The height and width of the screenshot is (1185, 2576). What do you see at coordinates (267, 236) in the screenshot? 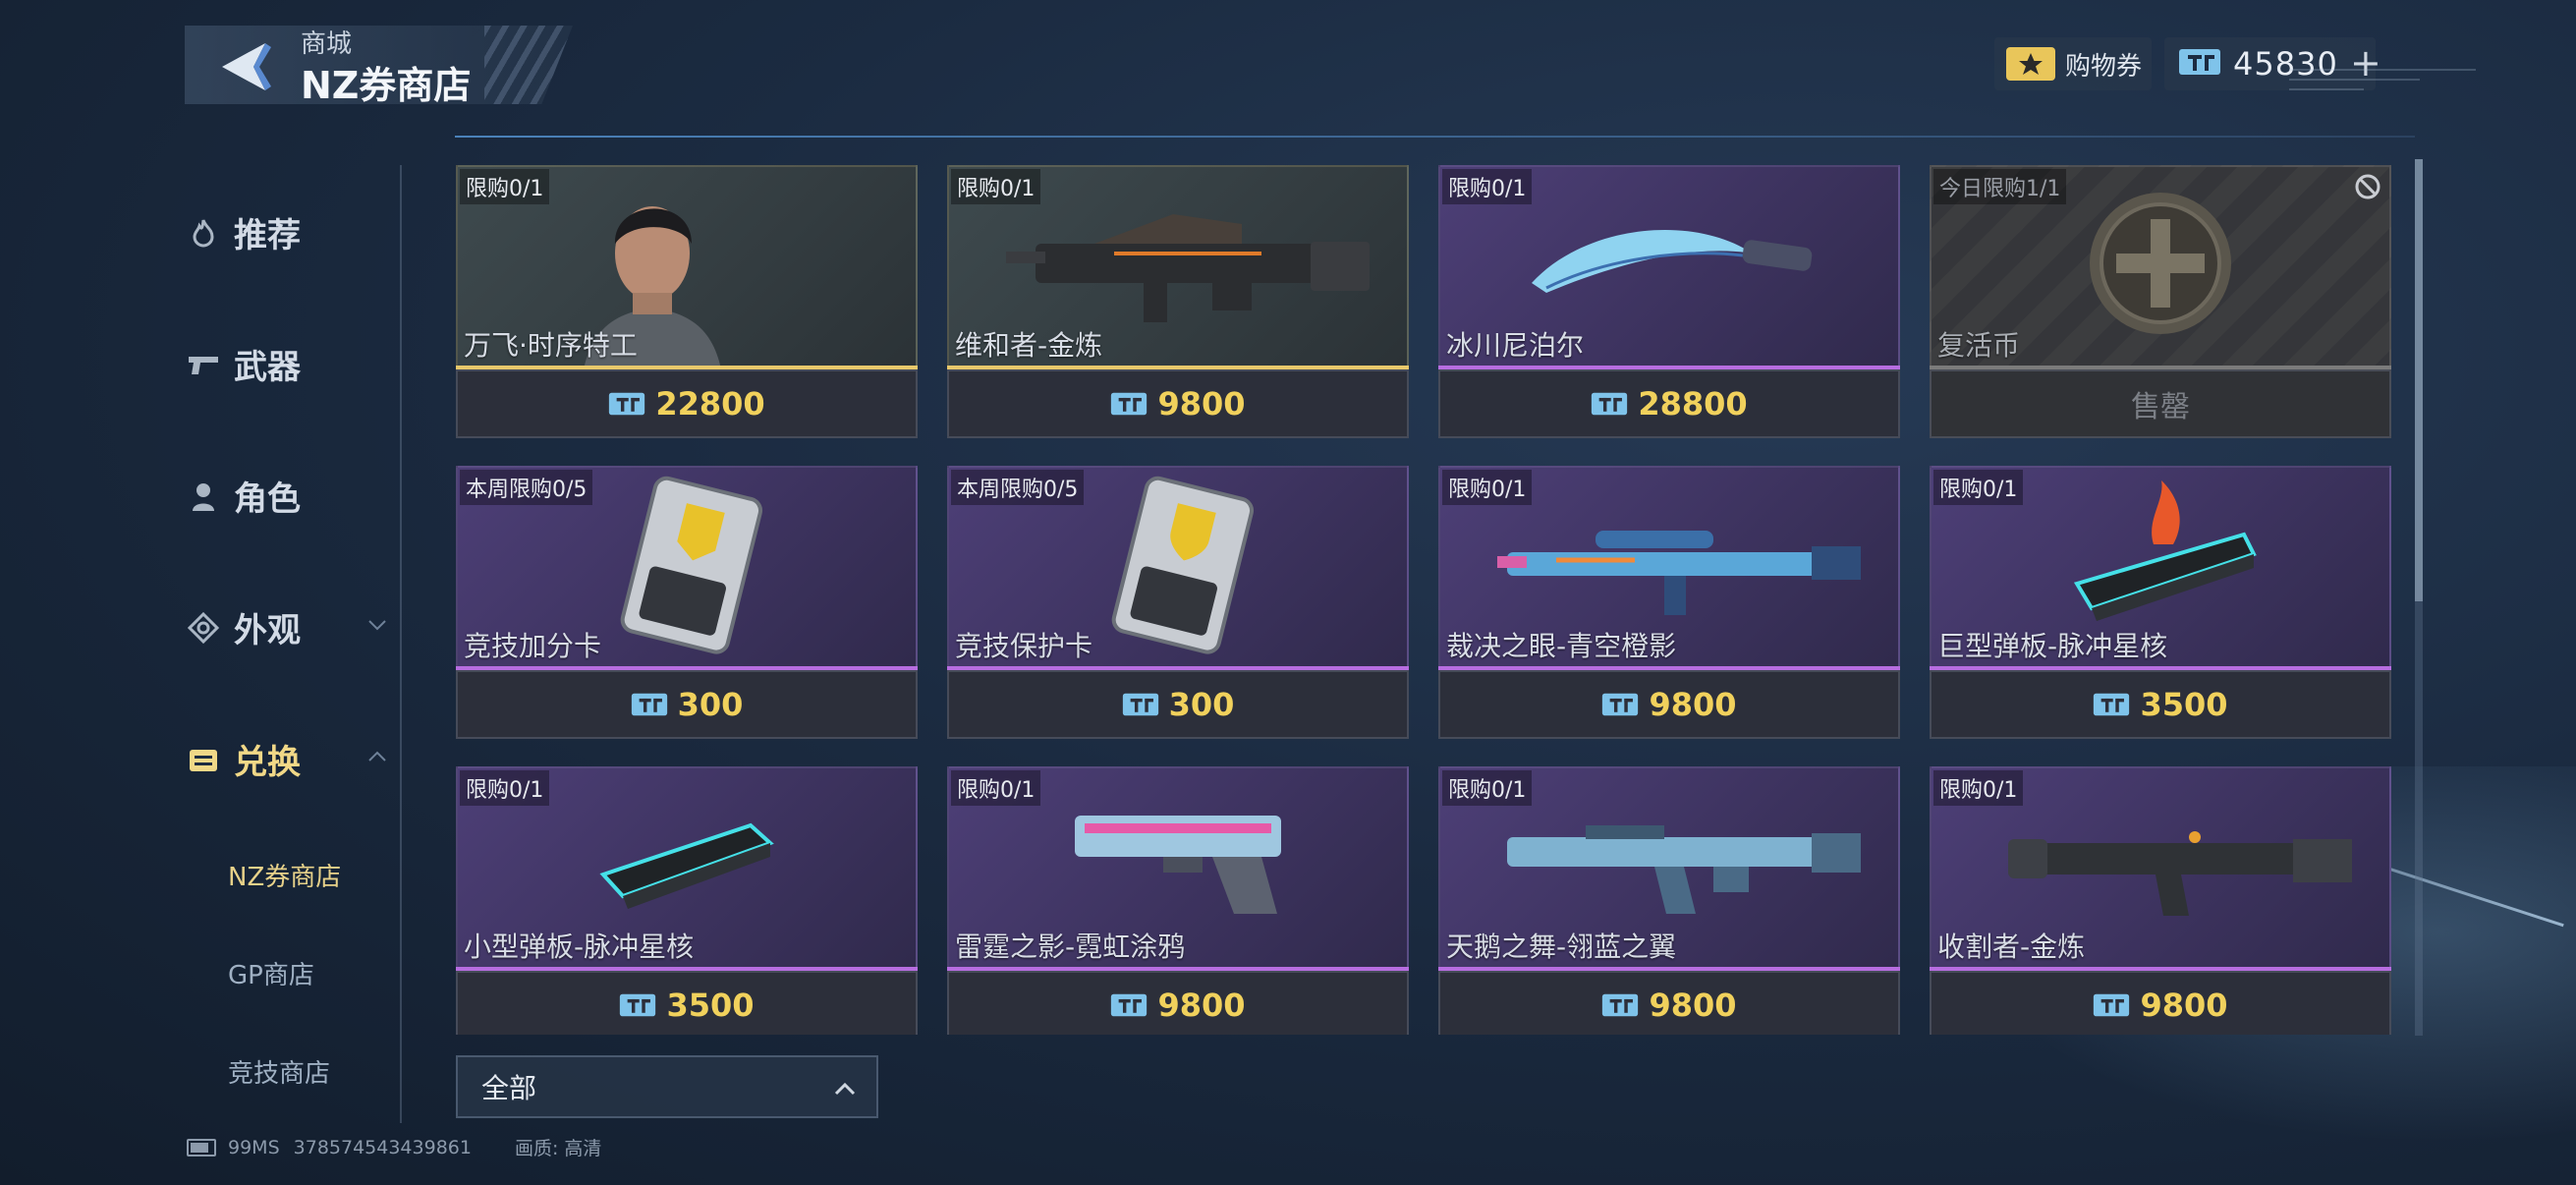
I see `sidebar-item-label: 推荐` at bounding box center [267, 236].